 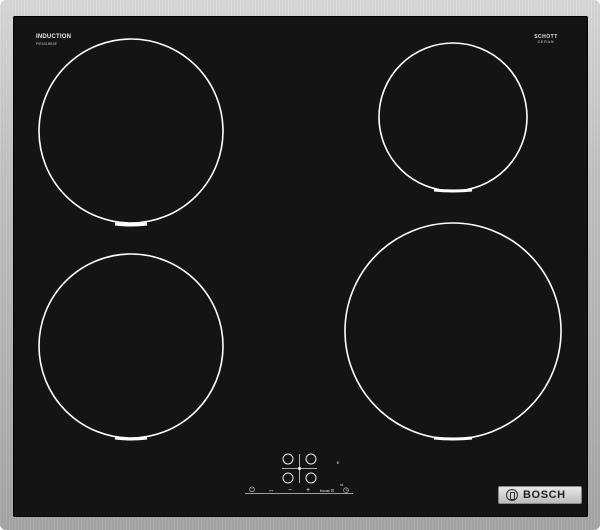 What do you see at coordinates (453, 331) in the screenshot?
I see `zone-front-right-ring` at bounding box center [453, 331].